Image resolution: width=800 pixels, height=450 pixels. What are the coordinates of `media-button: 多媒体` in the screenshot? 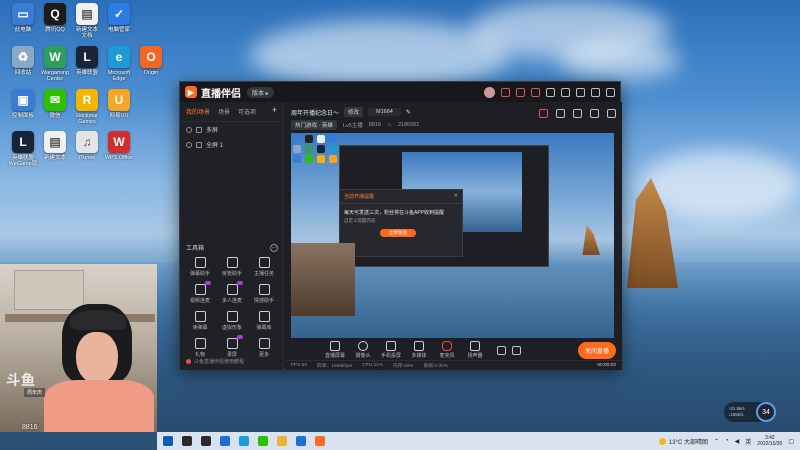 It's located at (419, 350).